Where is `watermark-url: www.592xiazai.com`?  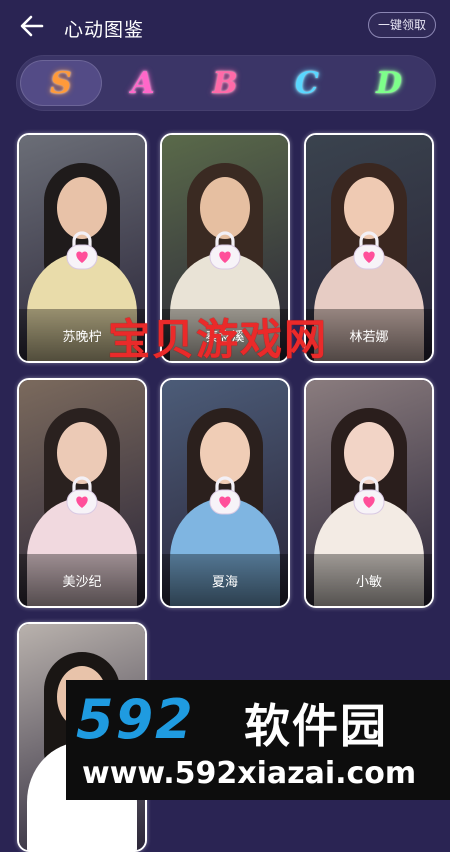 watermark-url: www.592xiazai.com is located at coordinates (249, 773).